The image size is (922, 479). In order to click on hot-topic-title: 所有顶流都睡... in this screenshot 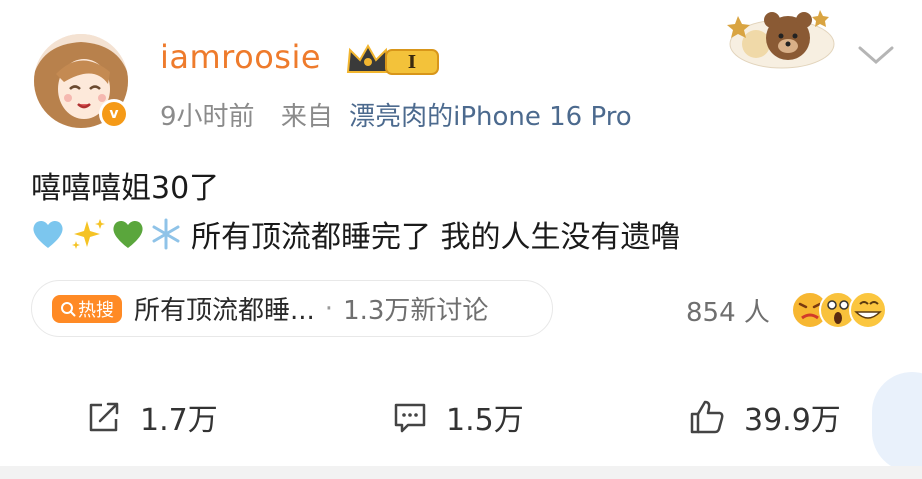, I will do `click(224, 311)`.